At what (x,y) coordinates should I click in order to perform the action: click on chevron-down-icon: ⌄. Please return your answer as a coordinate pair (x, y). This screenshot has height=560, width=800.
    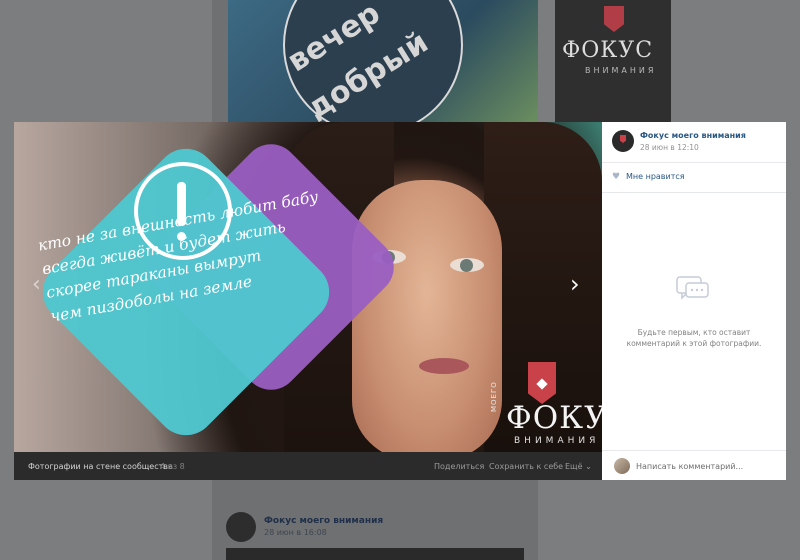
    Looking at the image, I should click on (588, 466).